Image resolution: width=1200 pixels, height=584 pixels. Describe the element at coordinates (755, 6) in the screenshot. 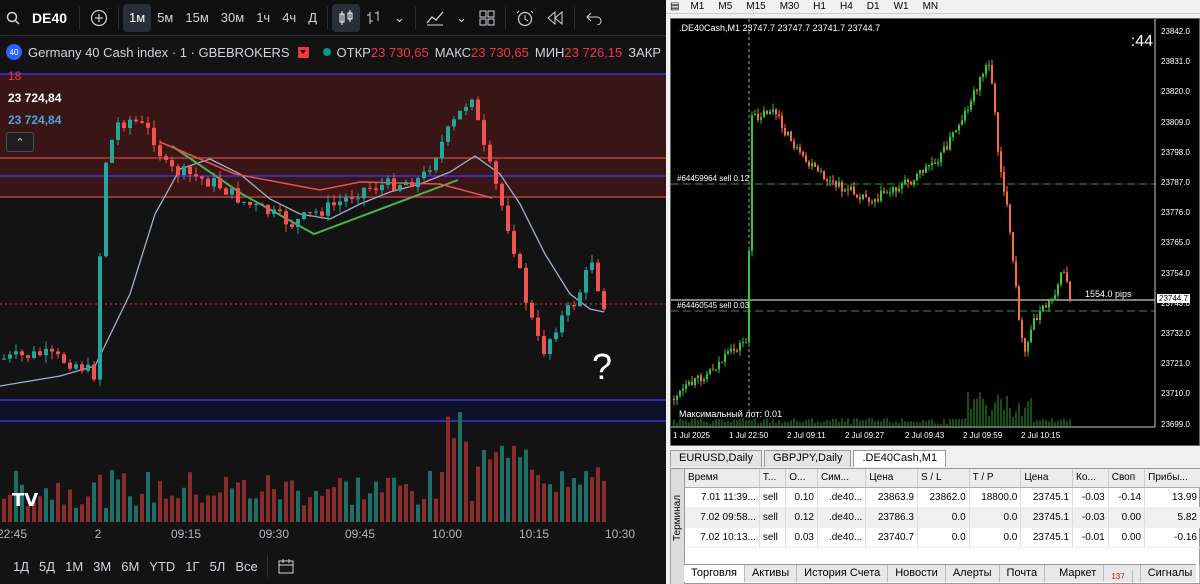

I see `timeframe-button: M15` at that location.